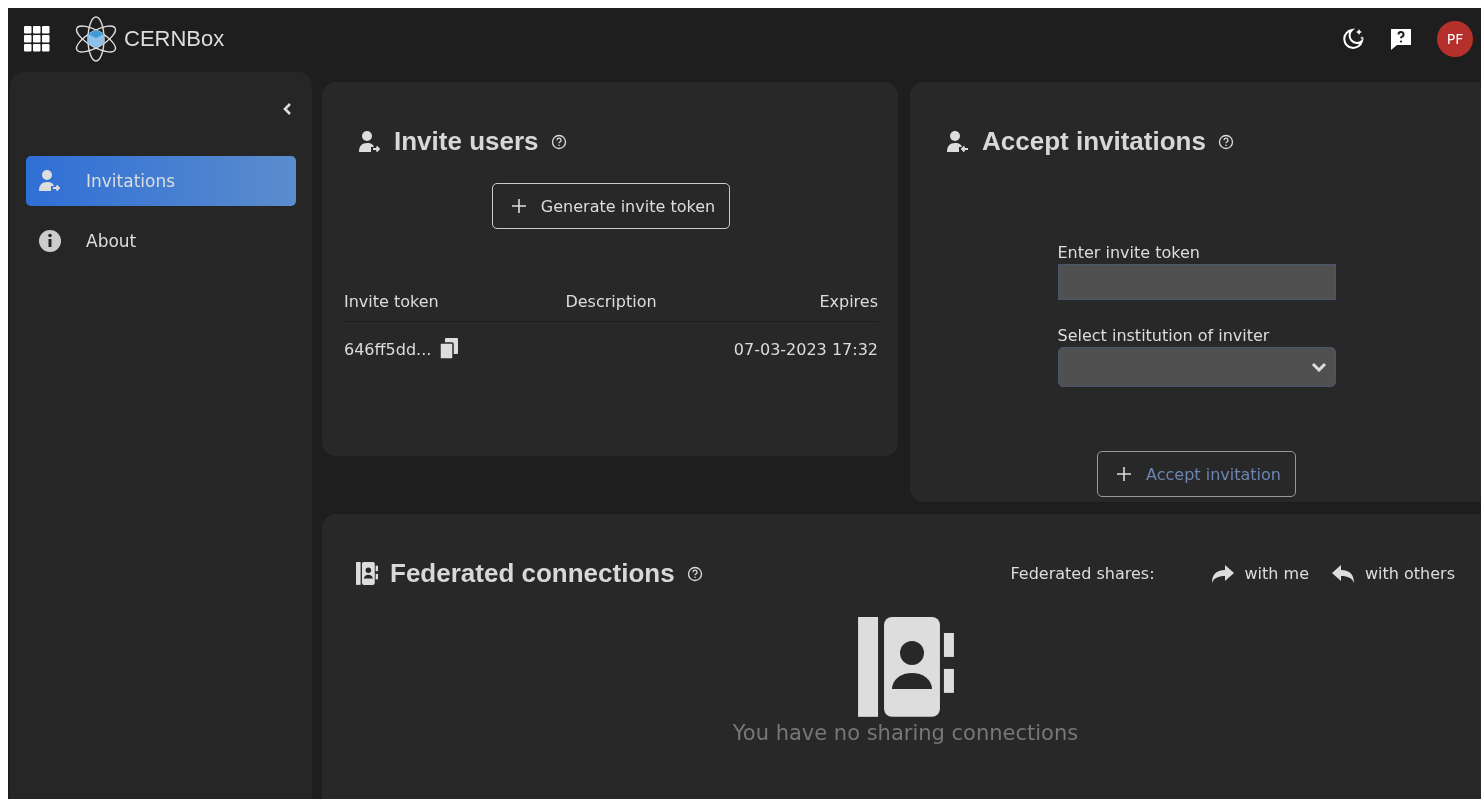 Image resolution: width=1481 pixels, height=799 pixels. What do you see at coordinates (1401, 39) in the screenshot?
I see `help-chat-icon` at bounding box center [1401, 39].